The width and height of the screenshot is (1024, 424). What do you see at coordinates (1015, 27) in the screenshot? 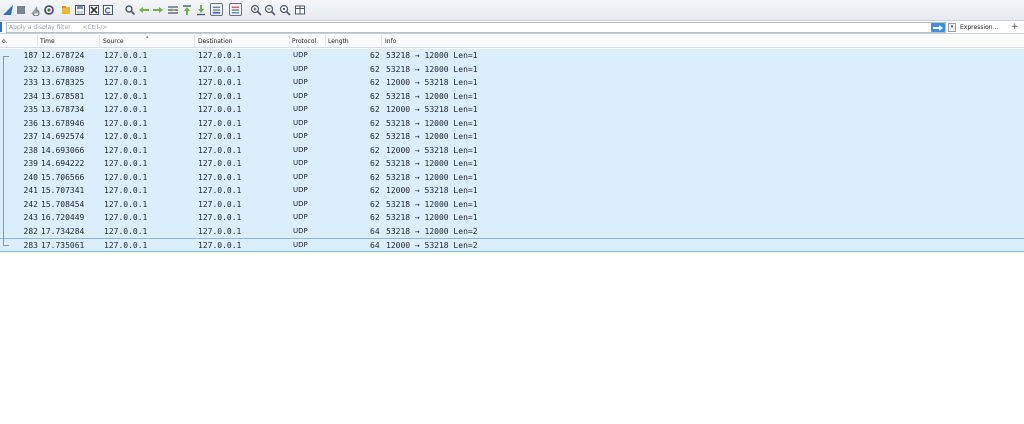
I see `add-filter-button: +` at bounding box center [1015, 27].